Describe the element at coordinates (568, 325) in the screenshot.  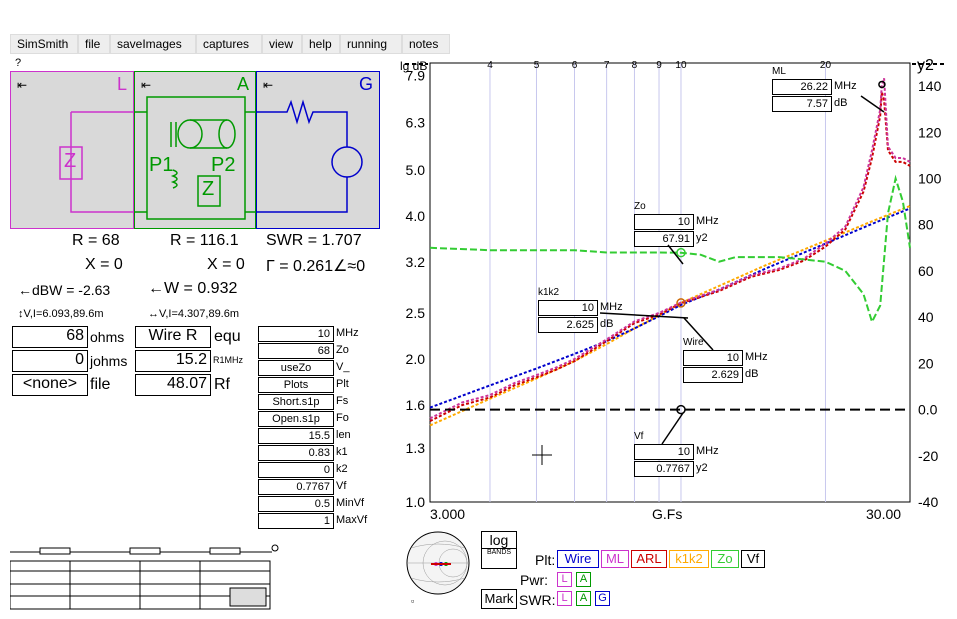
I see `marker-k1k2-value: 2.625` at that location.